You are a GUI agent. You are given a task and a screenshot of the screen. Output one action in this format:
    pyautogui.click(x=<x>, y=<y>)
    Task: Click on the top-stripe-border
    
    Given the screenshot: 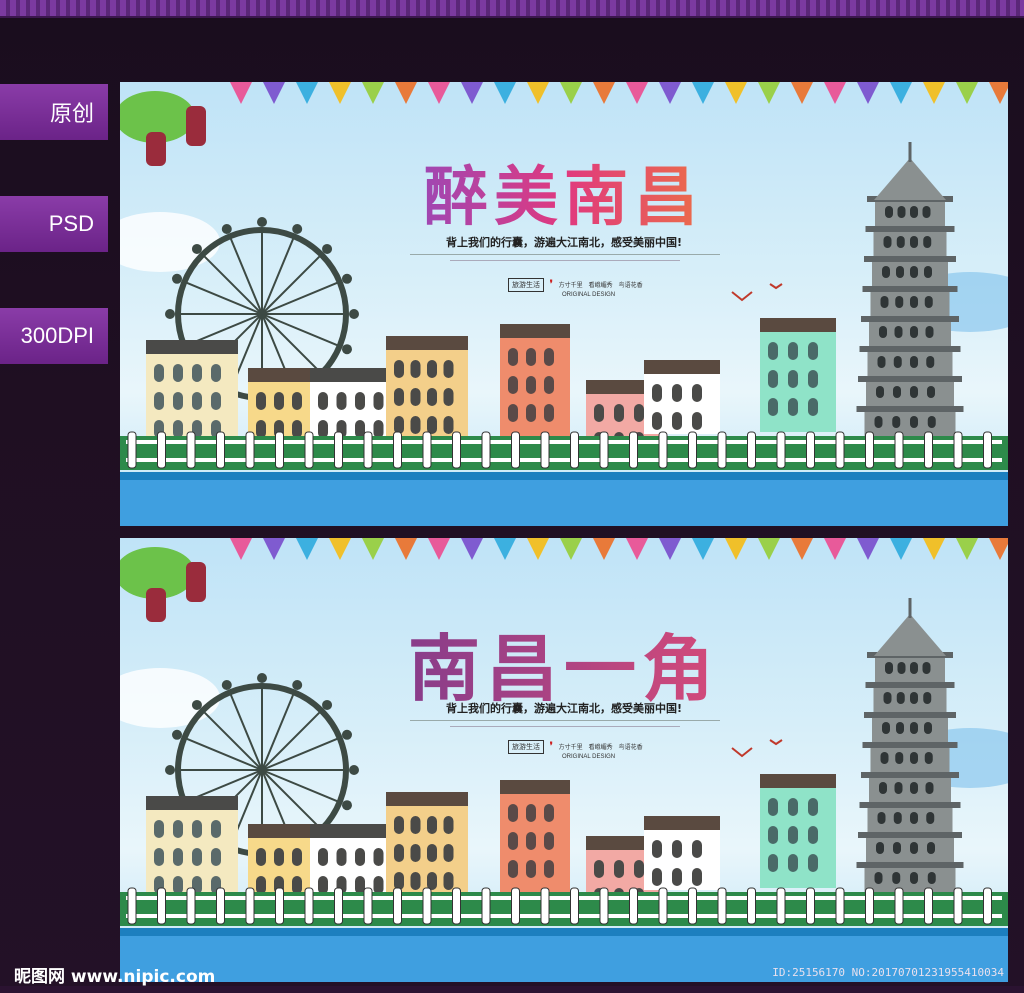 What is the action you would take?
    pyautogui.click(x=512, y=9)
    